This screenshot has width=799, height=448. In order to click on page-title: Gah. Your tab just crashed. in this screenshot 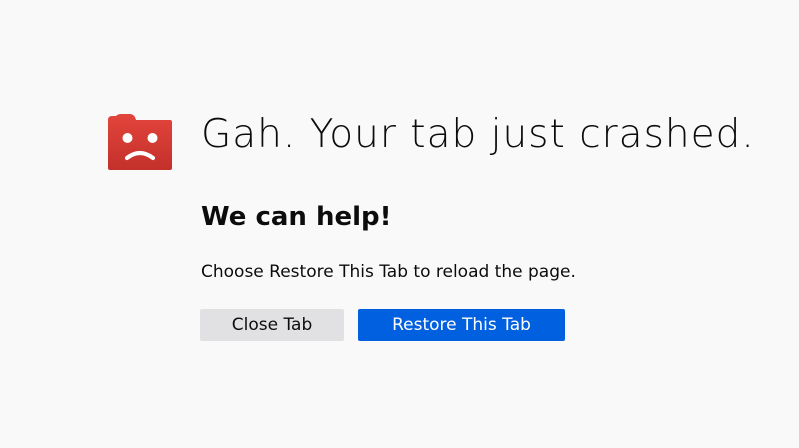, I will do `click(478, 134)`.